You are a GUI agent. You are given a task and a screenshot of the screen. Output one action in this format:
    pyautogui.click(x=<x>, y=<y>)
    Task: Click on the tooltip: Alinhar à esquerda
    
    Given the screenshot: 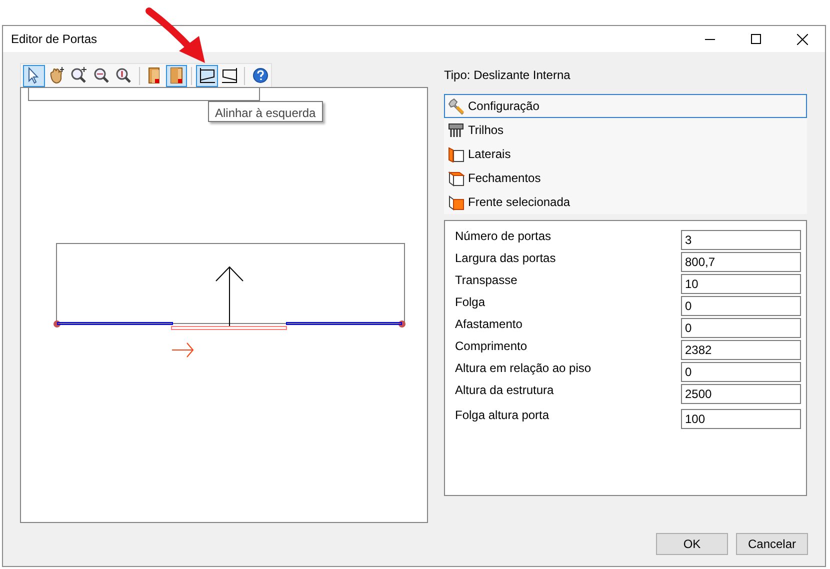 What is the action you would take?
    pyautogui.click(x=265, y=111)
    